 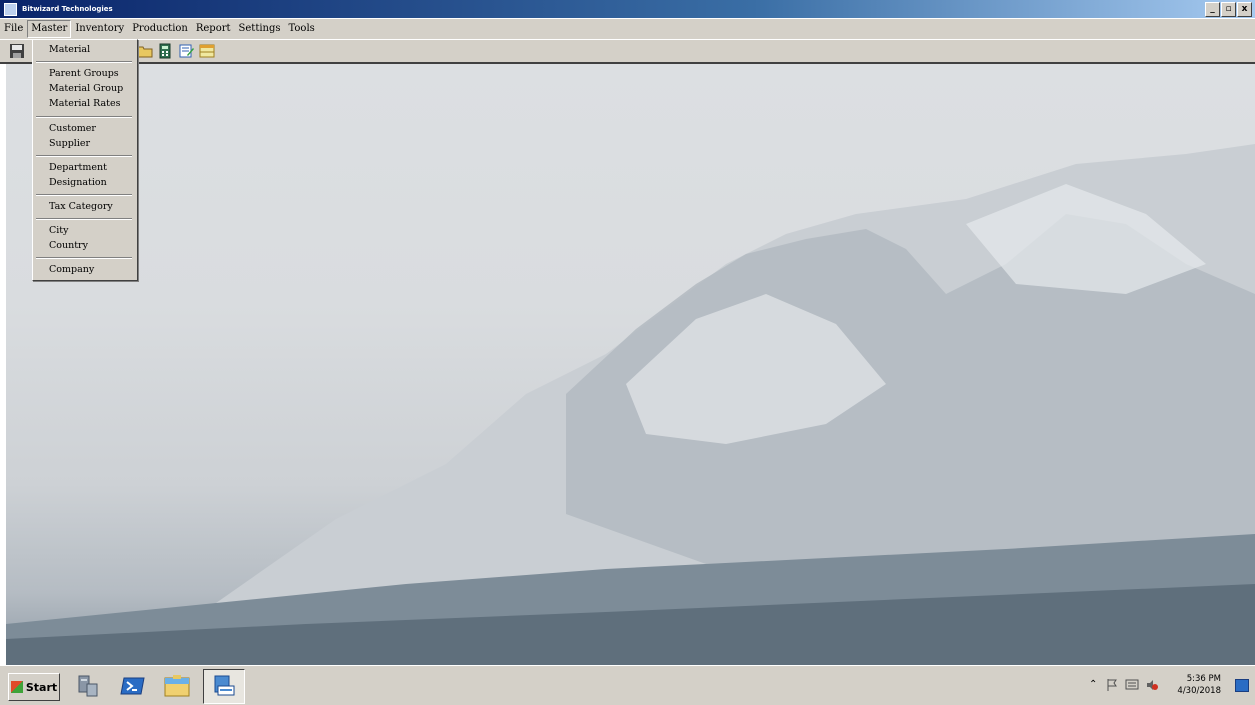 I want to click on file-explorer-icon, so click(x=177, y=686).